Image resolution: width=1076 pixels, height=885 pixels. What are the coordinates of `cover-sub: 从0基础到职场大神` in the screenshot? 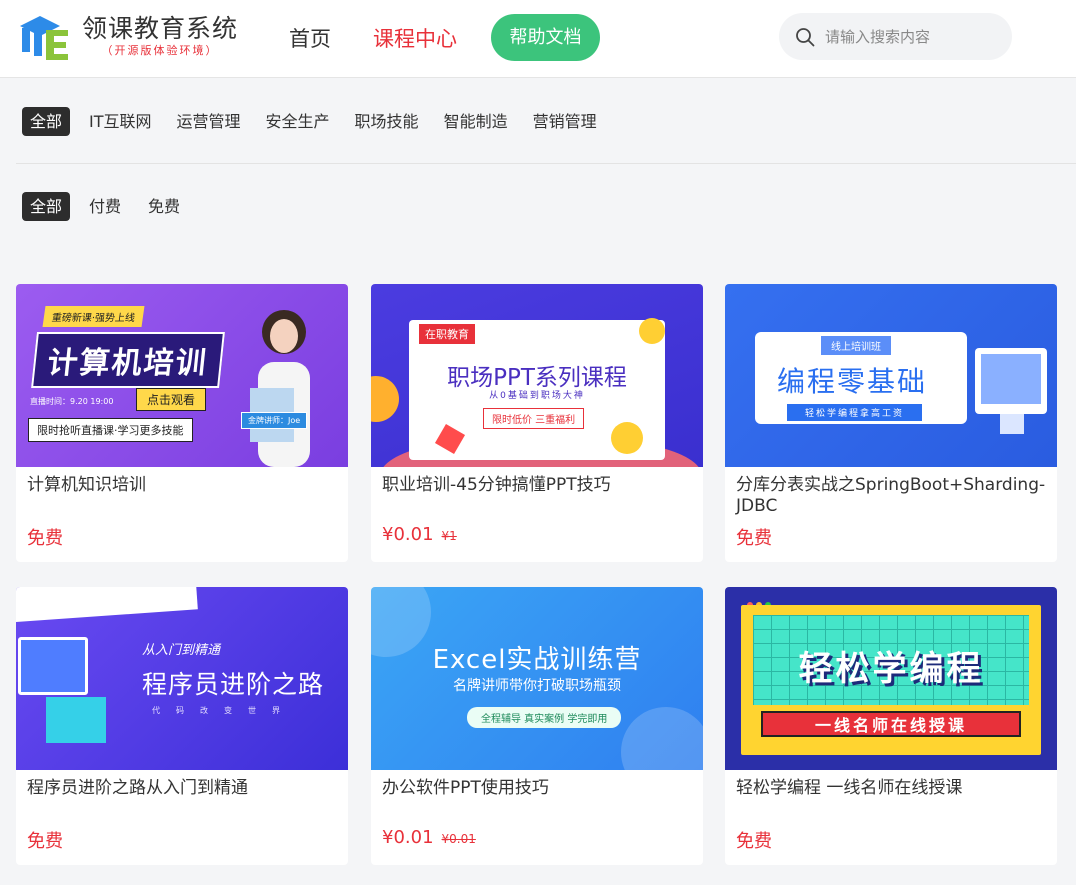 It's located at (537, 396).